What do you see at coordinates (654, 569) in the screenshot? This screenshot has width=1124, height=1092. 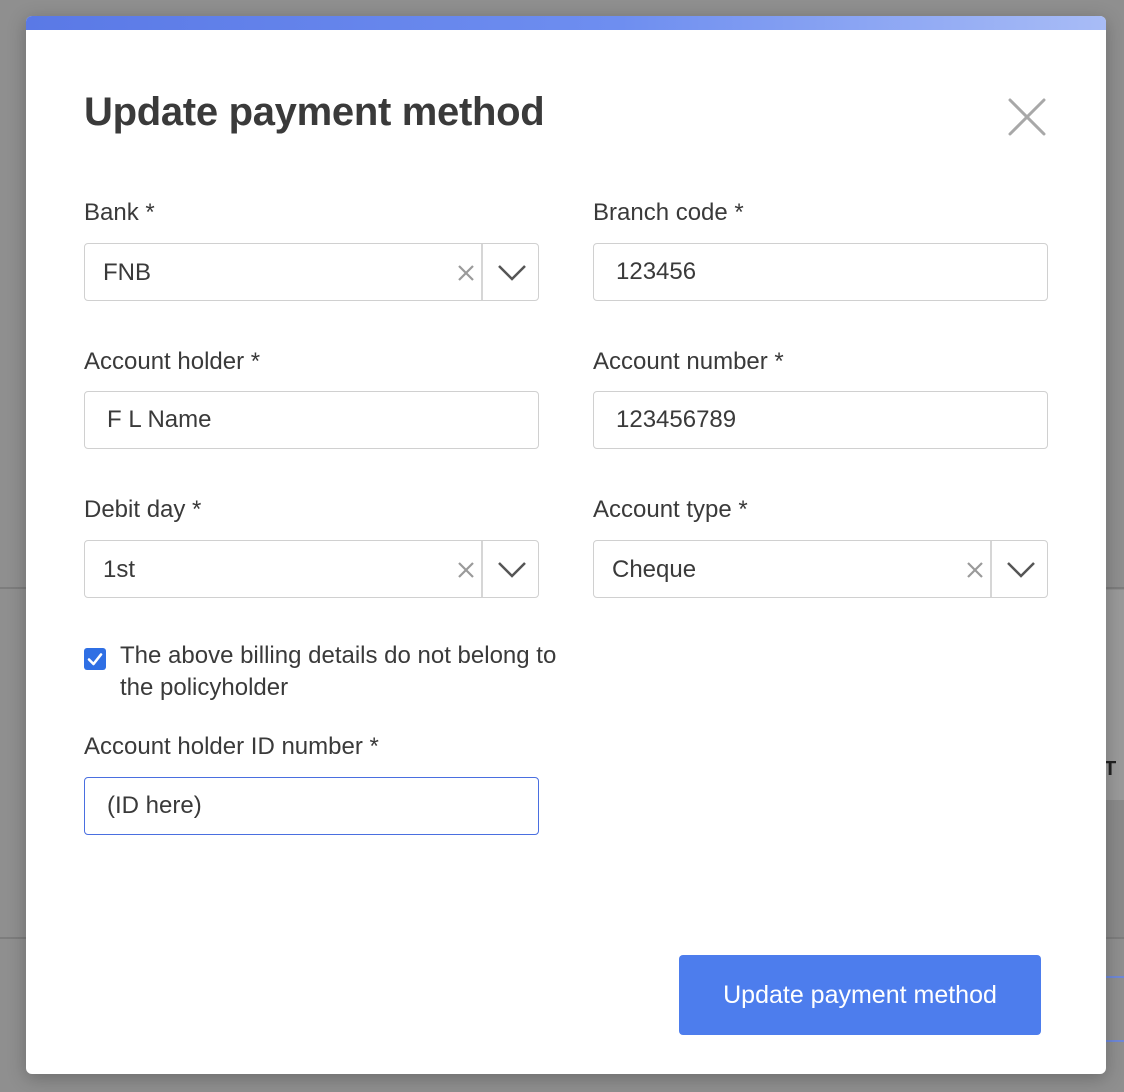 I see `account-type-selected-value: Cheque` at bounding box center [654, 569].